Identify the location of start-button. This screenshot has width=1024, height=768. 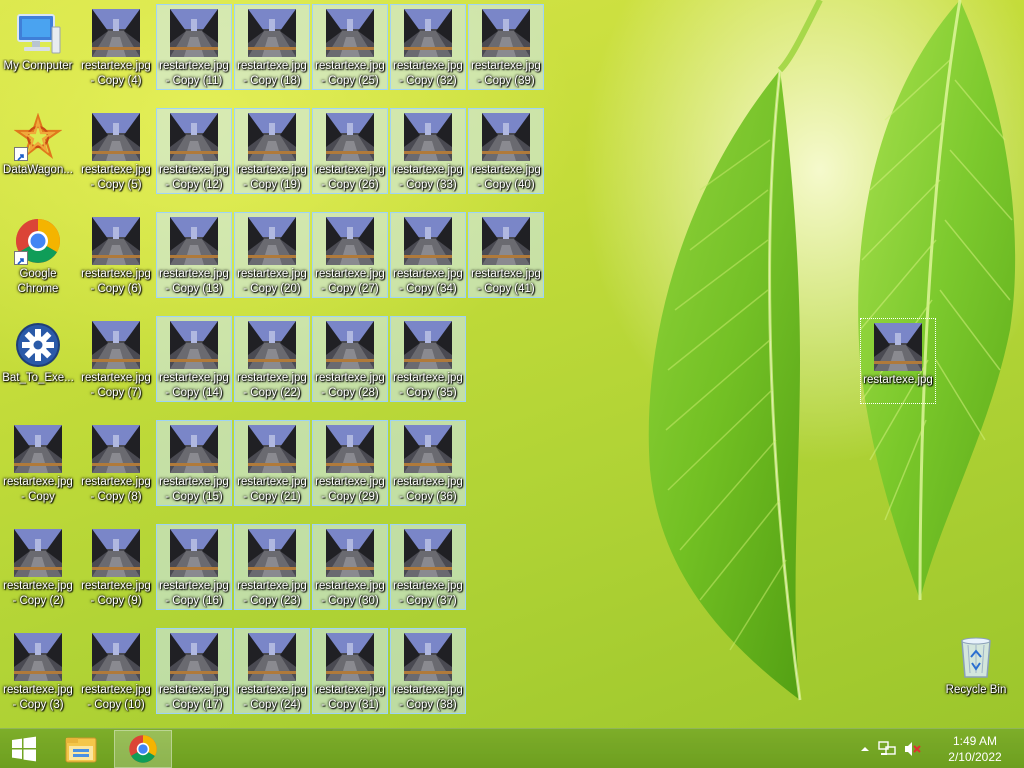
(24, 748).